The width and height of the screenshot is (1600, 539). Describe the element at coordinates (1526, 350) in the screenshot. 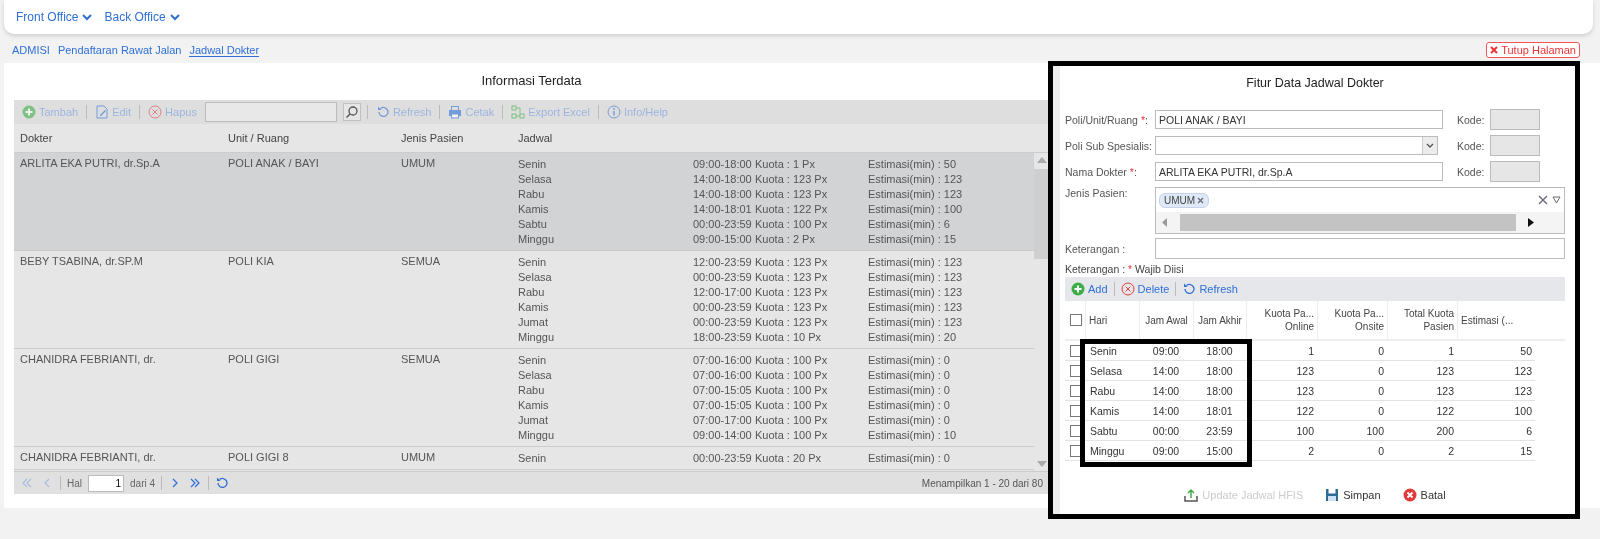

I see `table-cell-text: 50` at that location.